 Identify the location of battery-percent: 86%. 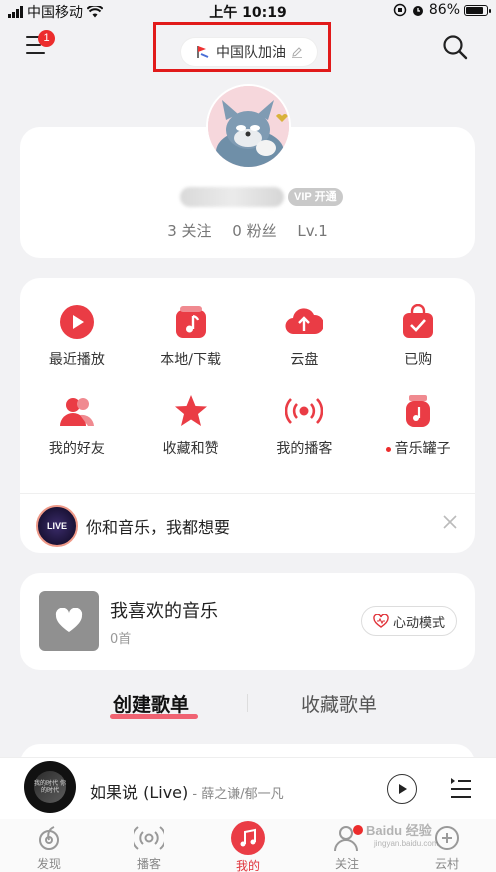
(444, 10).